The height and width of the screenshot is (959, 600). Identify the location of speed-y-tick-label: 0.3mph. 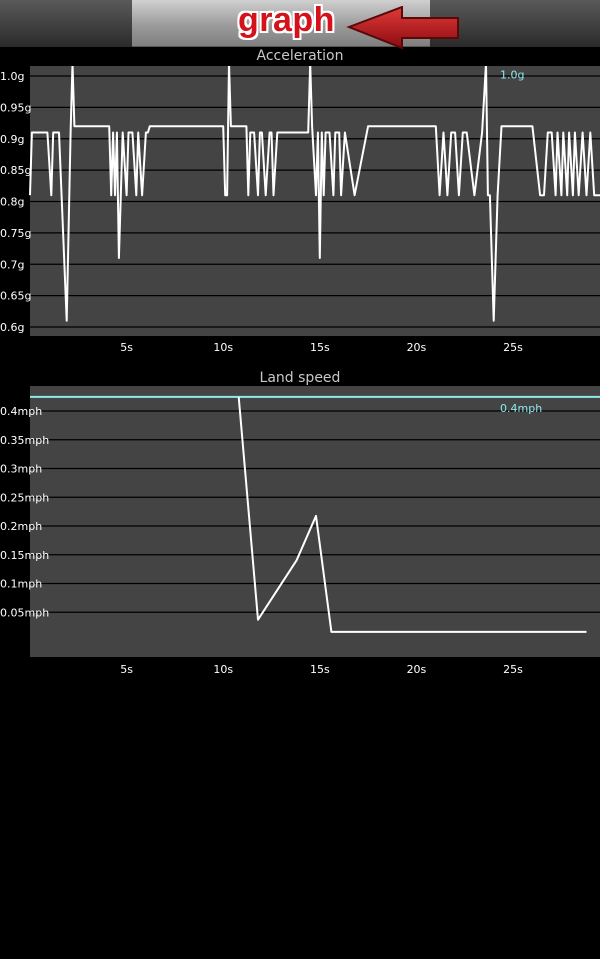
(21, 469).